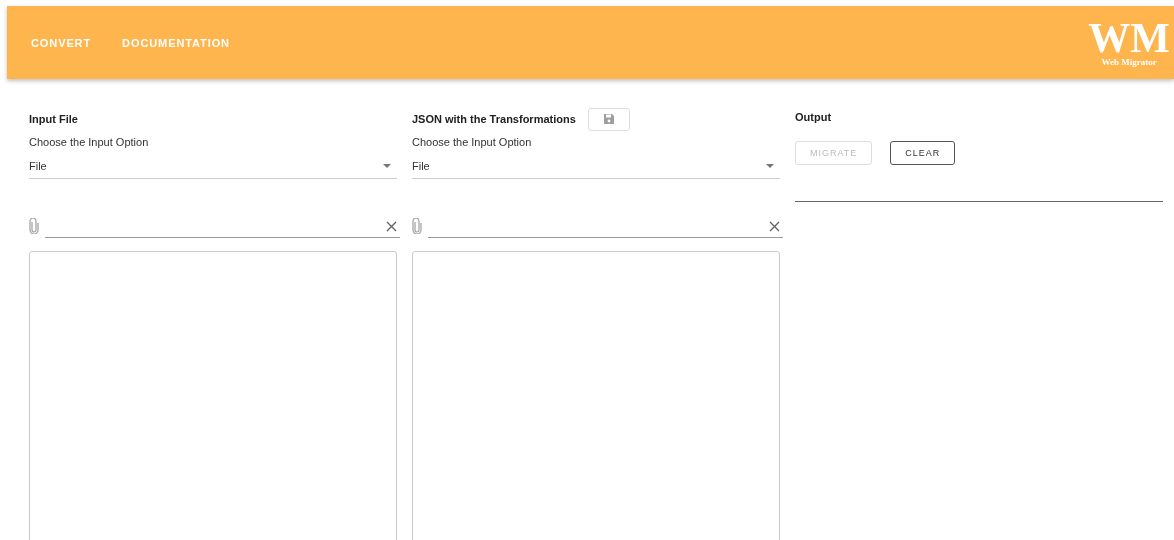  Describe the element at coordinates (1129, 37) in the screenshot. I see `logo-mark: WM` at that location.